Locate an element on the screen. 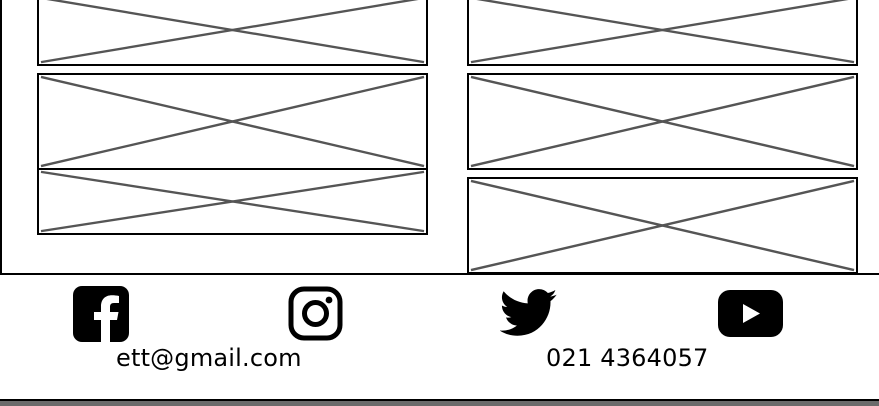  instagram-link is located at coordinates (315, 313).